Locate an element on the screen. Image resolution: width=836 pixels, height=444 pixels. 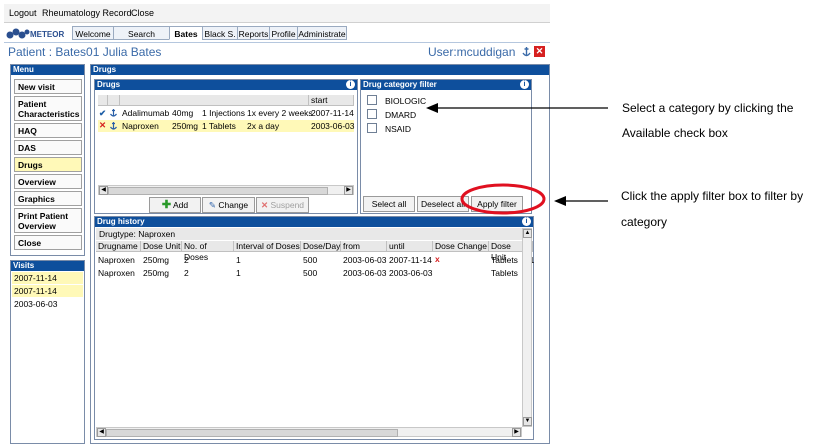
vertical-scrollbar: ▲ ▼ is located at coordinates (527, 327).